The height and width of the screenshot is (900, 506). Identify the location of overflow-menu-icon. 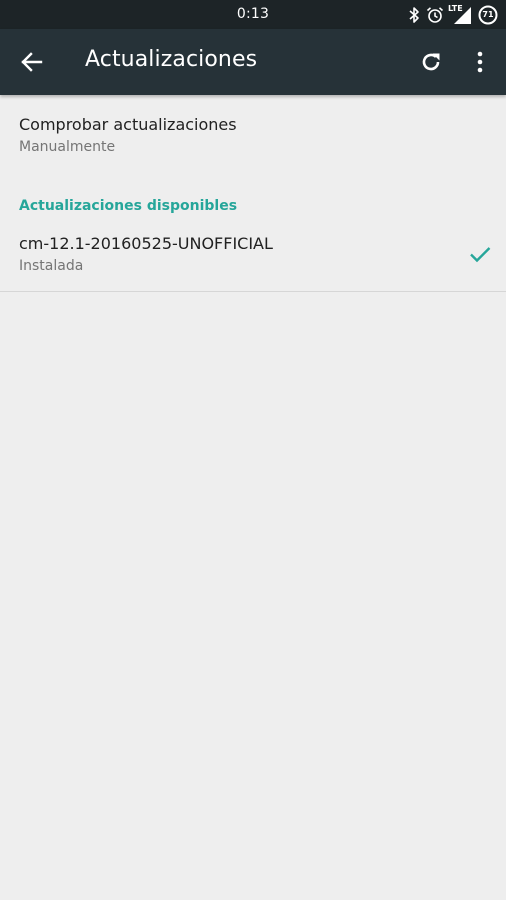
(480, 62).